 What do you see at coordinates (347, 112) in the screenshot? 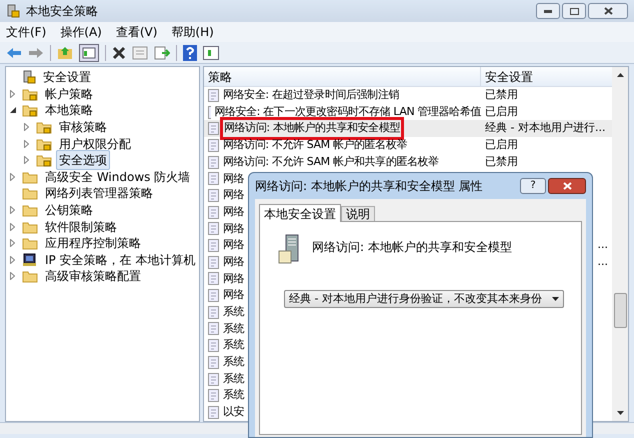
I see `policy-name: 网络安全: 在下一次更改密码时不存储 LAN 管理器哈希值` at bounding box center [347, 112].